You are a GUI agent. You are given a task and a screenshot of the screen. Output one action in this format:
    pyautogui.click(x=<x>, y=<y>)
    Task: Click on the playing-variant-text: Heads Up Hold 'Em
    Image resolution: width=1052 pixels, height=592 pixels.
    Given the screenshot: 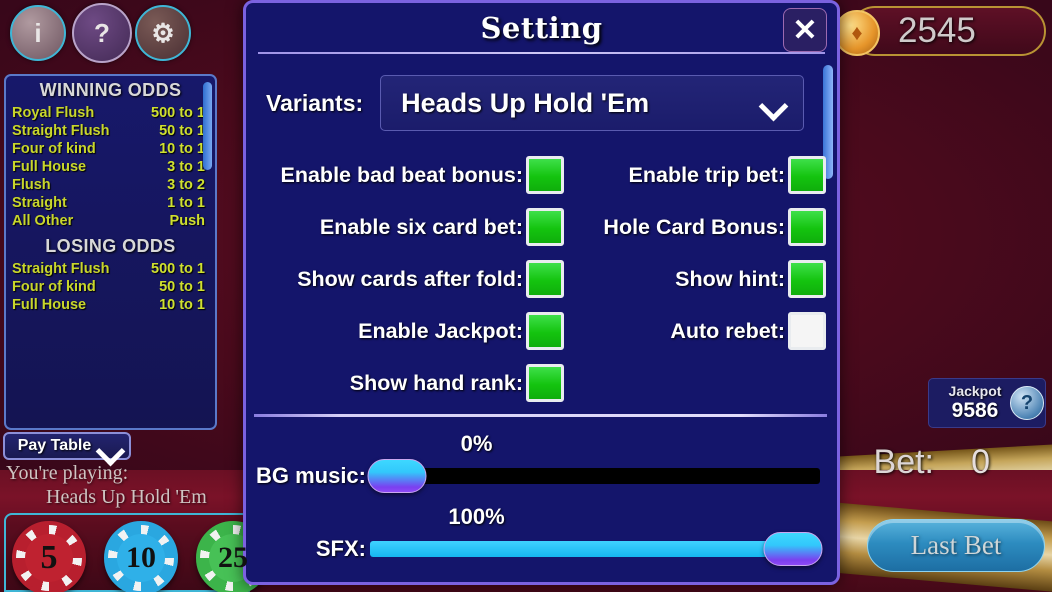 What is the action you would take?
    pyautogui.click(x=126, y=497)
    